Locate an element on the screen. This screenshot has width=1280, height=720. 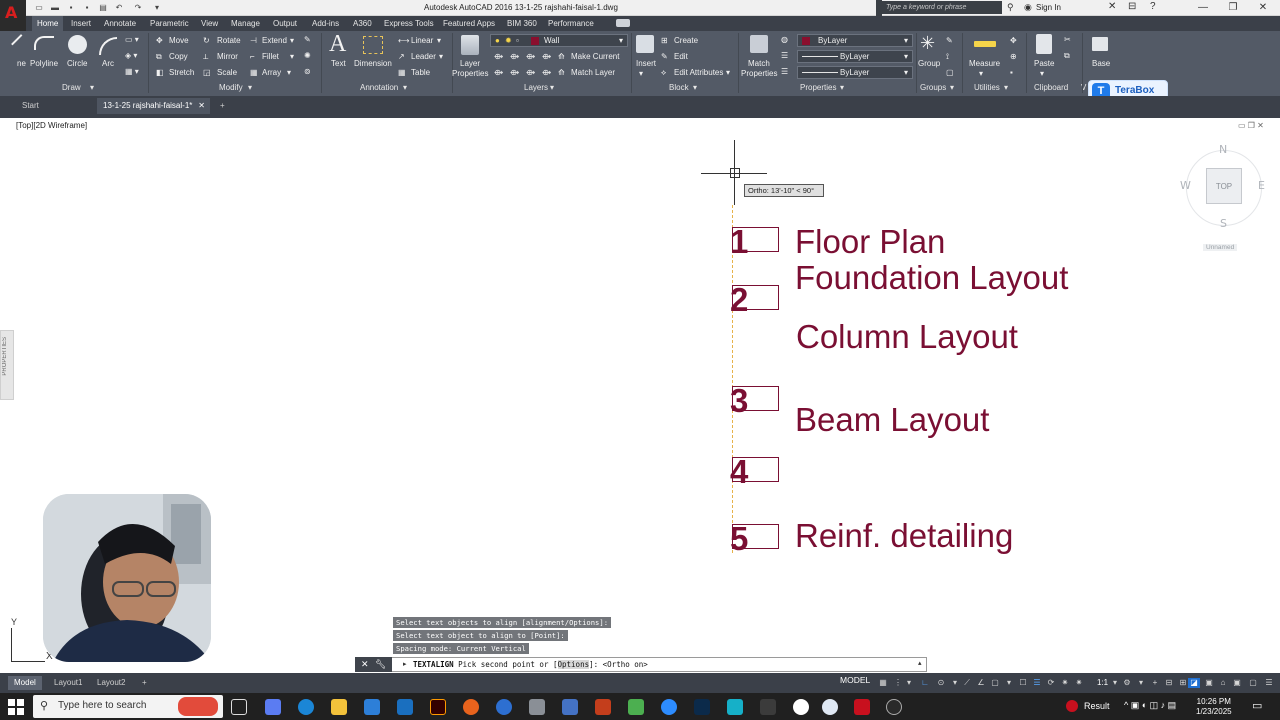
match-properties-button-line1: Match is located at coordinates (759, 63).